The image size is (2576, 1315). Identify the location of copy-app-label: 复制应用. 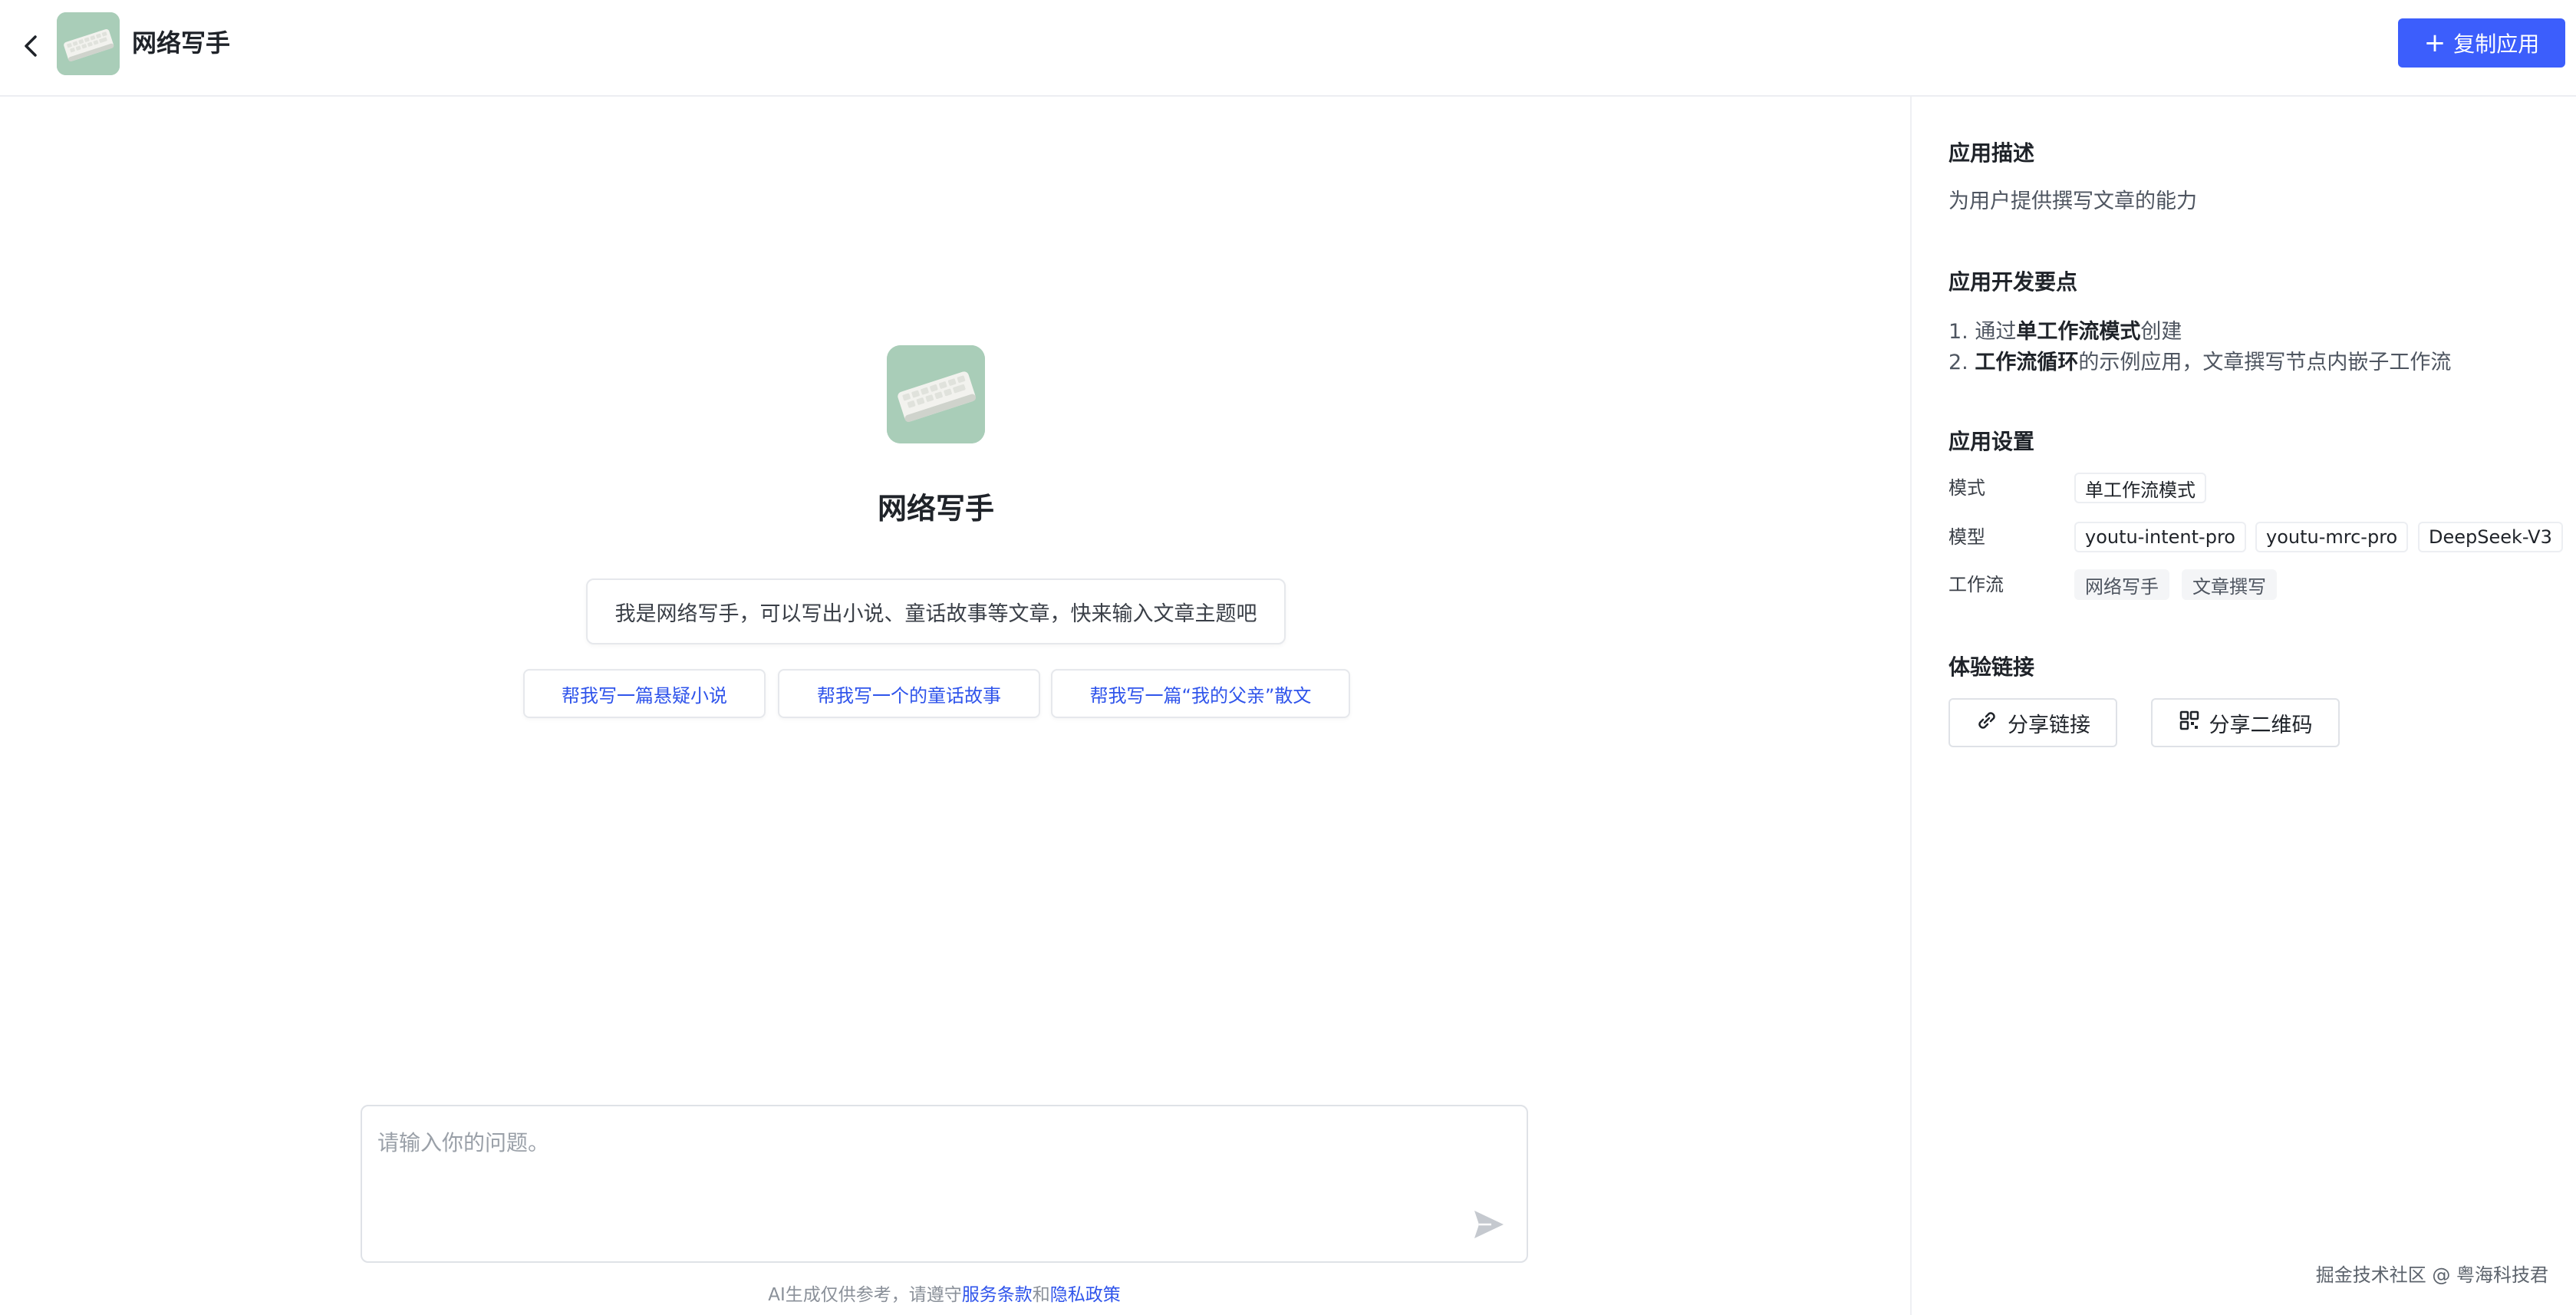
(2496, 44).